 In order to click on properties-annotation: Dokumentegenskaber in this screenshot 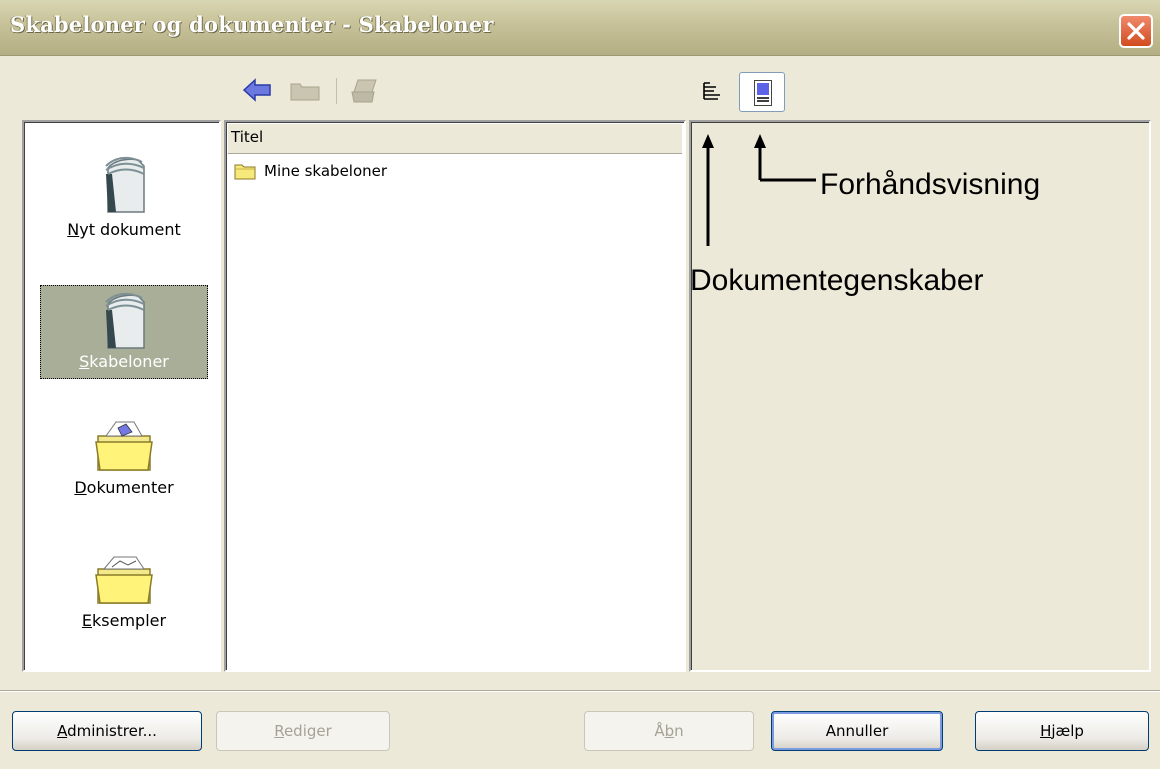, I will do `click(837, 280)`.